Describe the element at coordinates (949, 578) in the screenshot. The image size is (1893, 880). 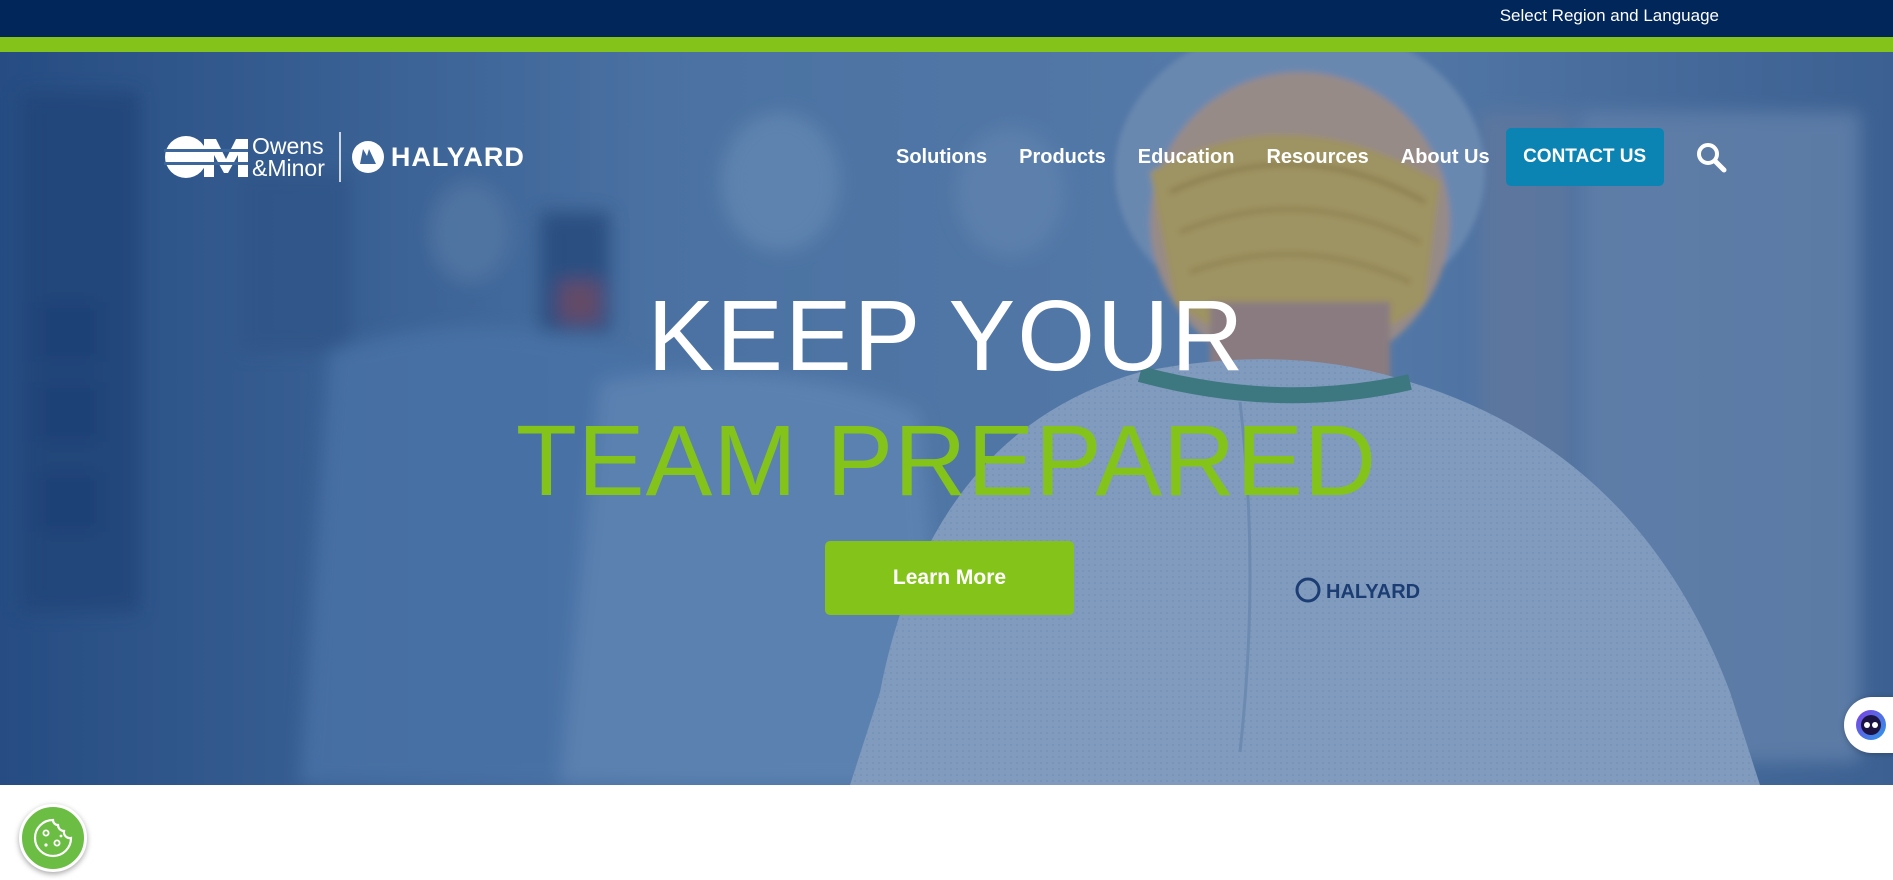
I see `learn-more-button: Learn More` at that location.